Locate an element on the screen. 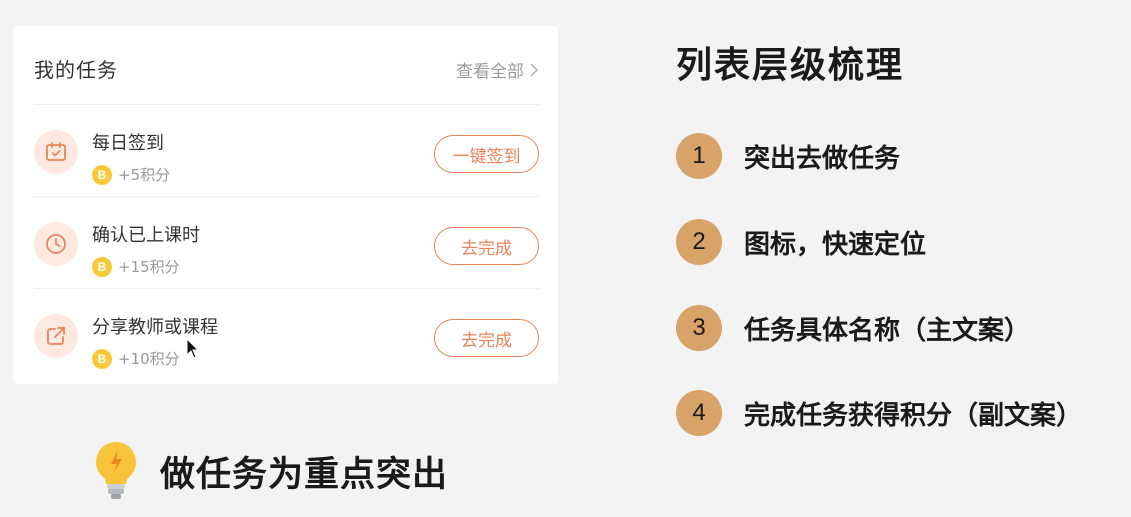 This screenshot has width=1131, height=517. view-all-link: 查看全部 is located at coordinates (498, 69).